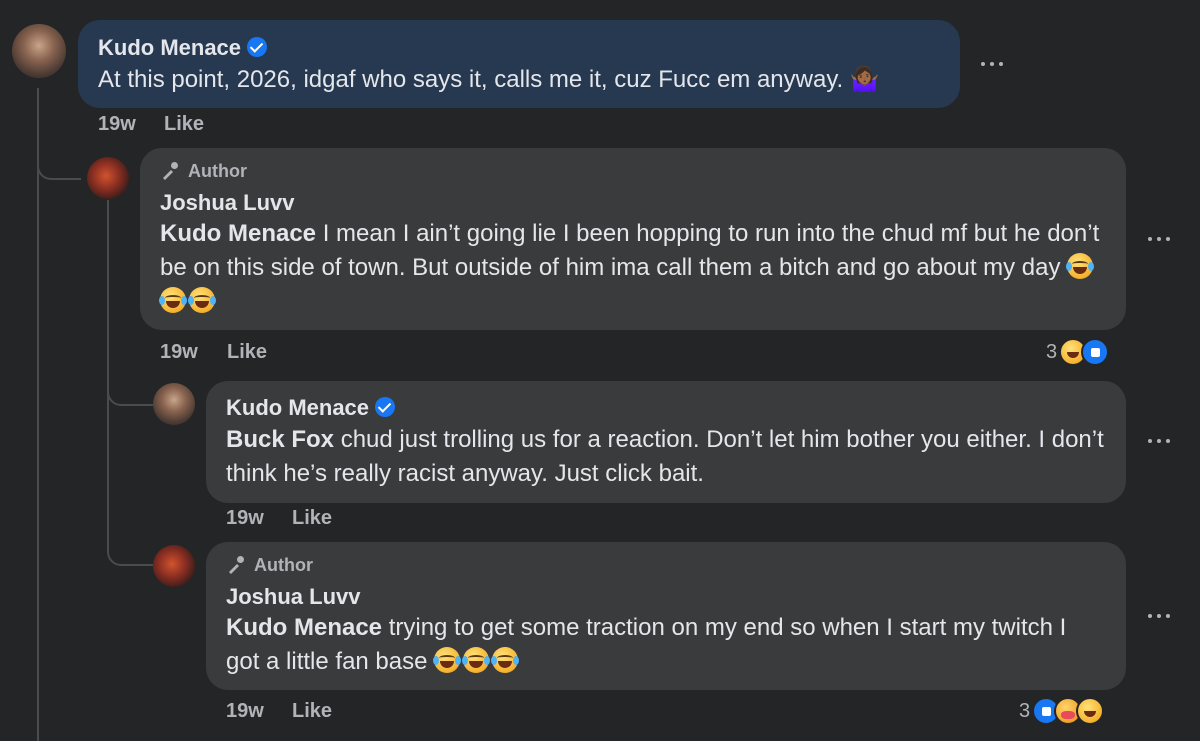  I want to click on haha-icon, so click(1090, 711).